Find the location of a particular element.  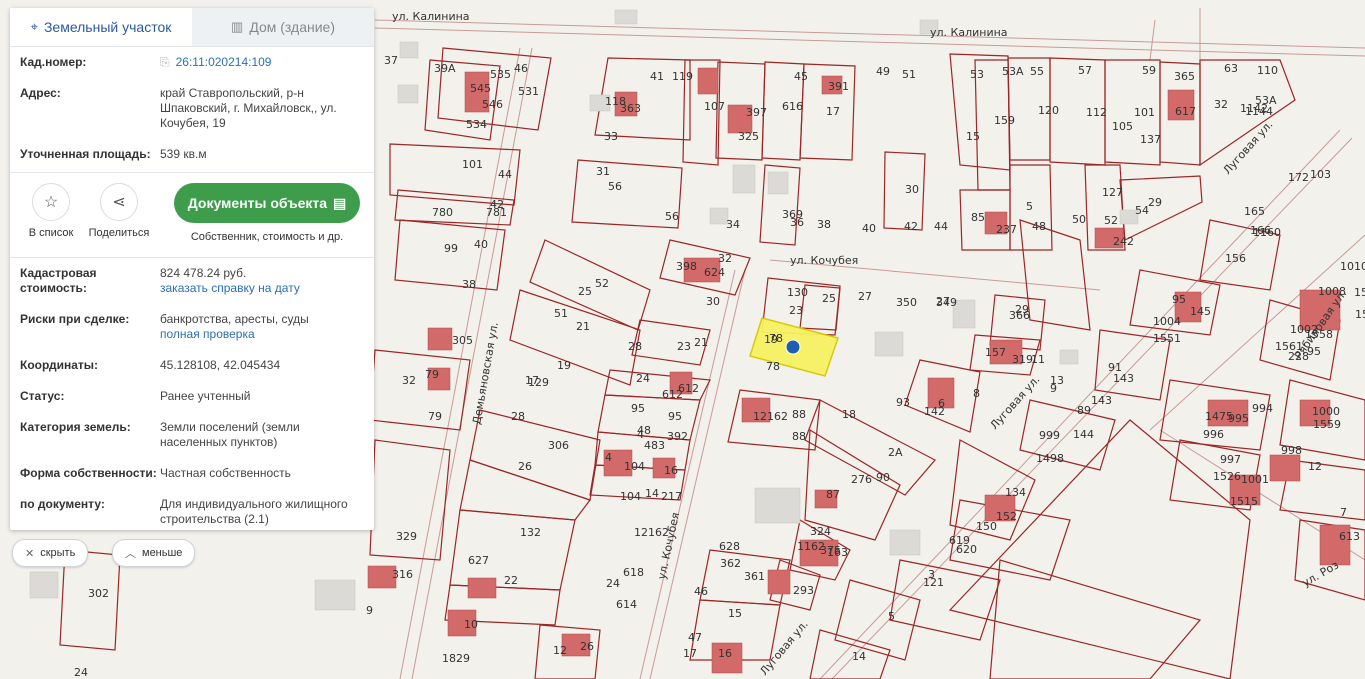

lot-number: 45 is located at coordinates (801, 76).